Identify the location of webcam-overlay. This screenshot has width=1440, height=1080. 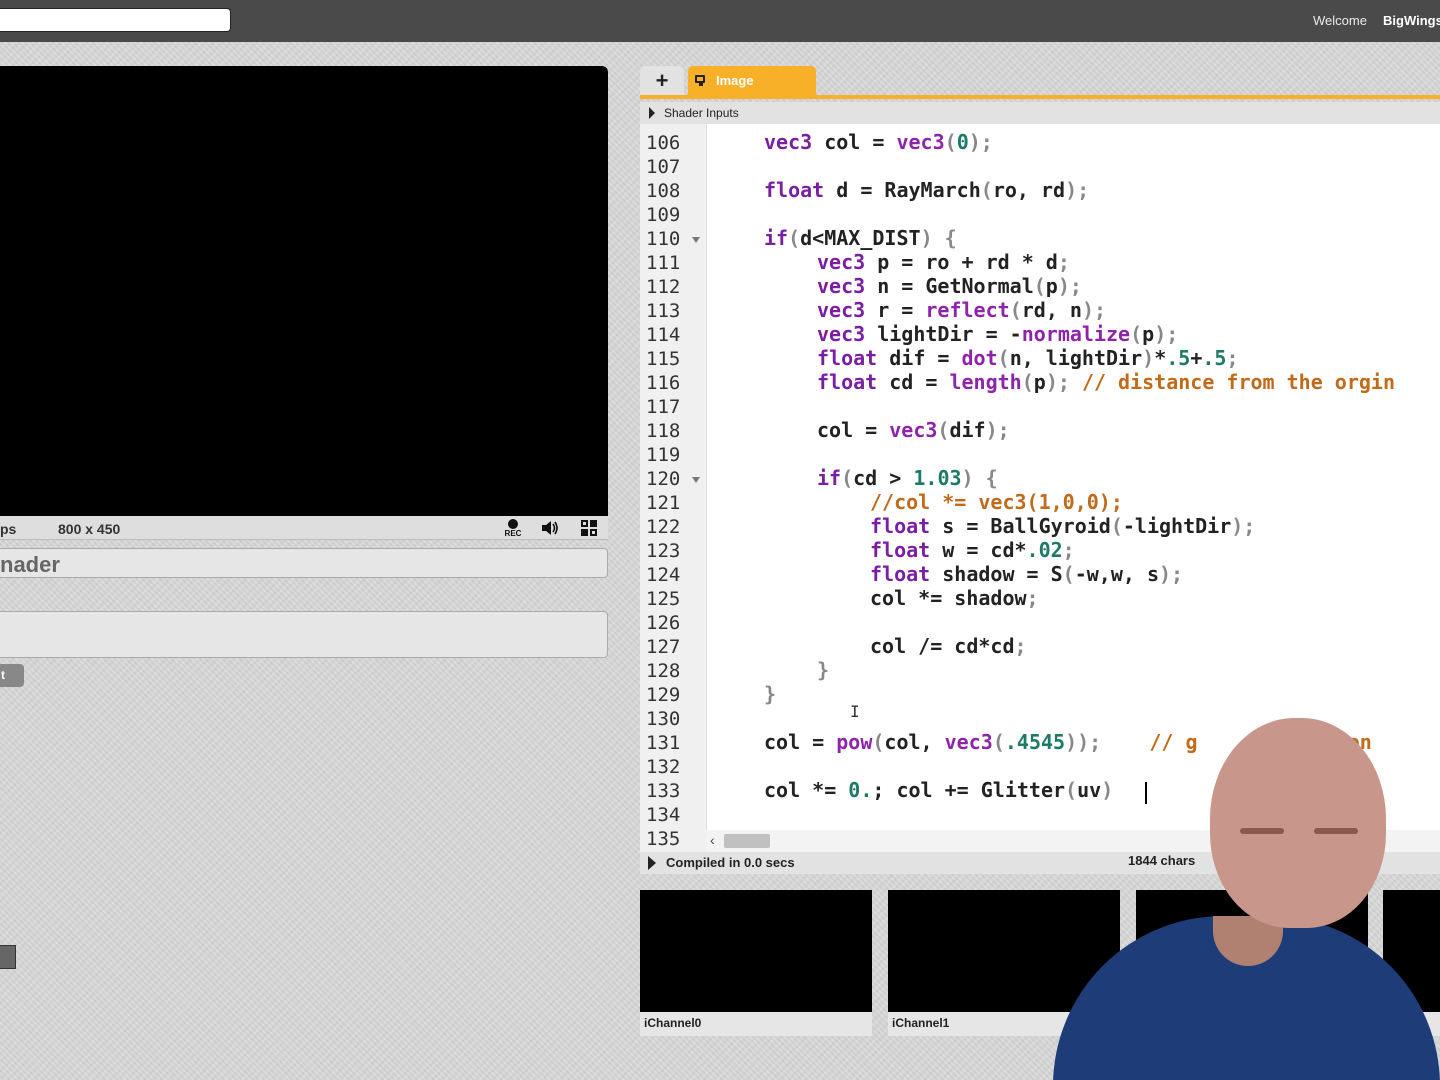
(1246, 899).